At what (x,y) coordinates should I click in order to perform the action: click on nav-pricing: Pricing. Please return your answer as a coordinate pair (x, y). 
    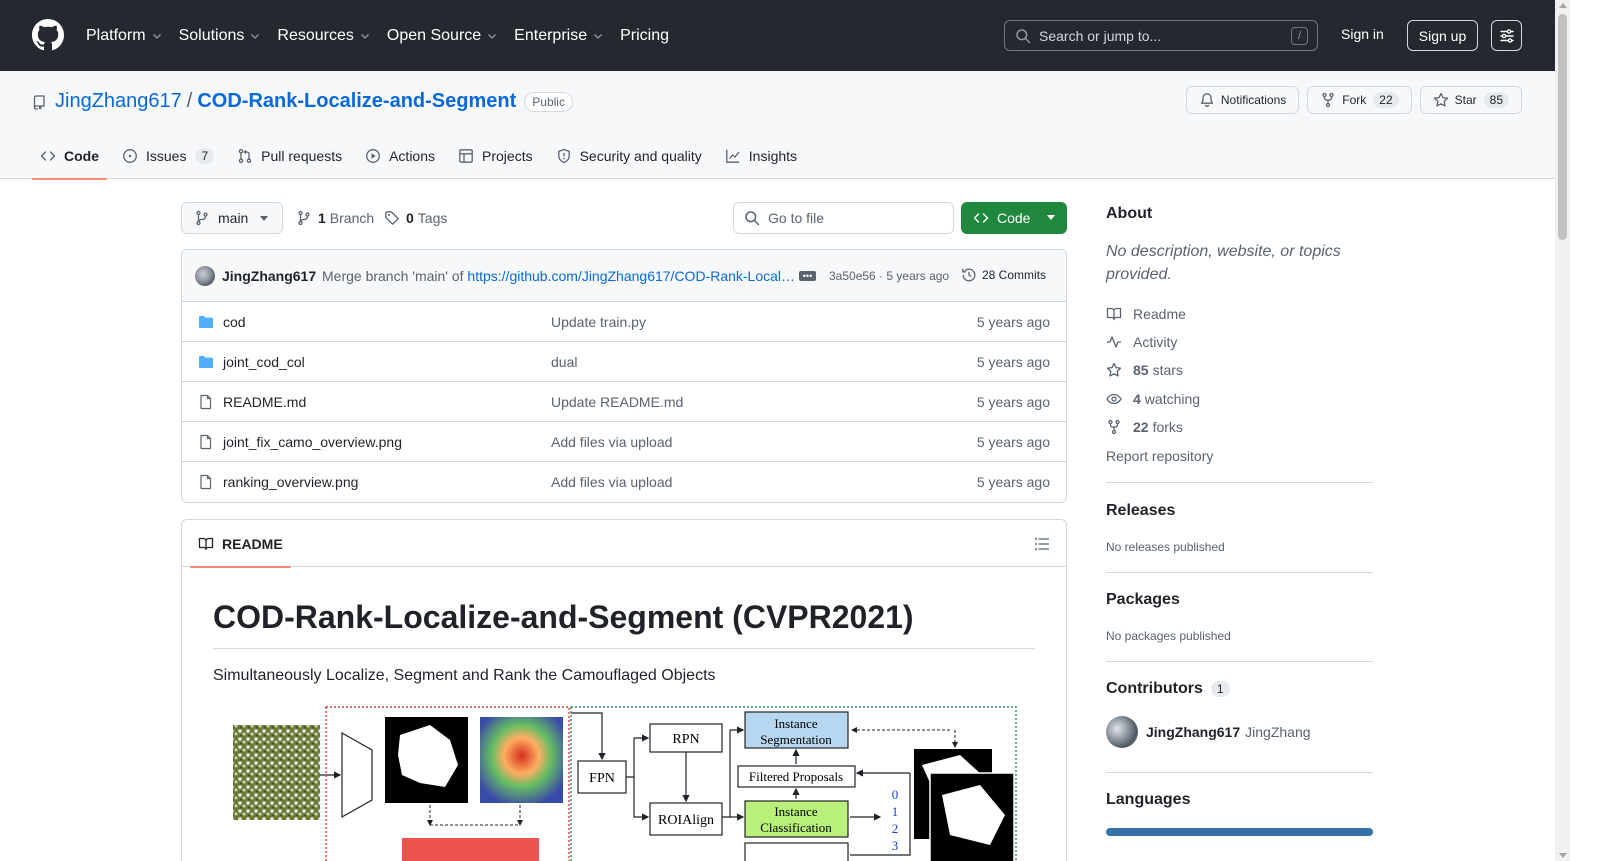
    Looking at the image, I should click on (644, 36).